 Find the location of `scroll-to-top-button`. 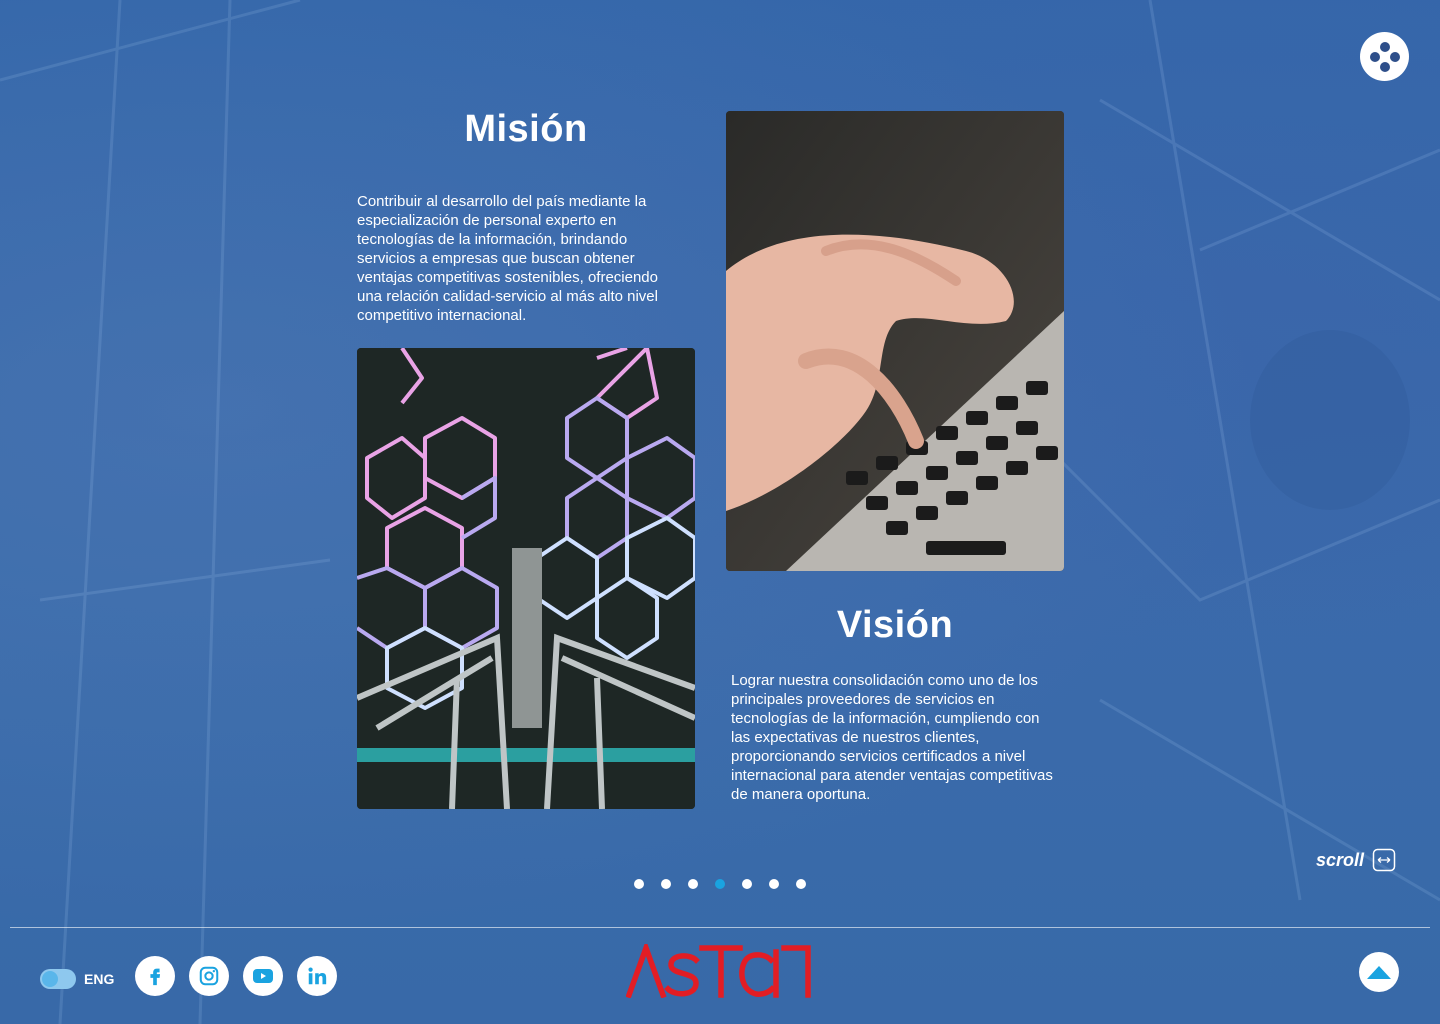

scroll-to-top-button is located at coordinates (1379, 972).